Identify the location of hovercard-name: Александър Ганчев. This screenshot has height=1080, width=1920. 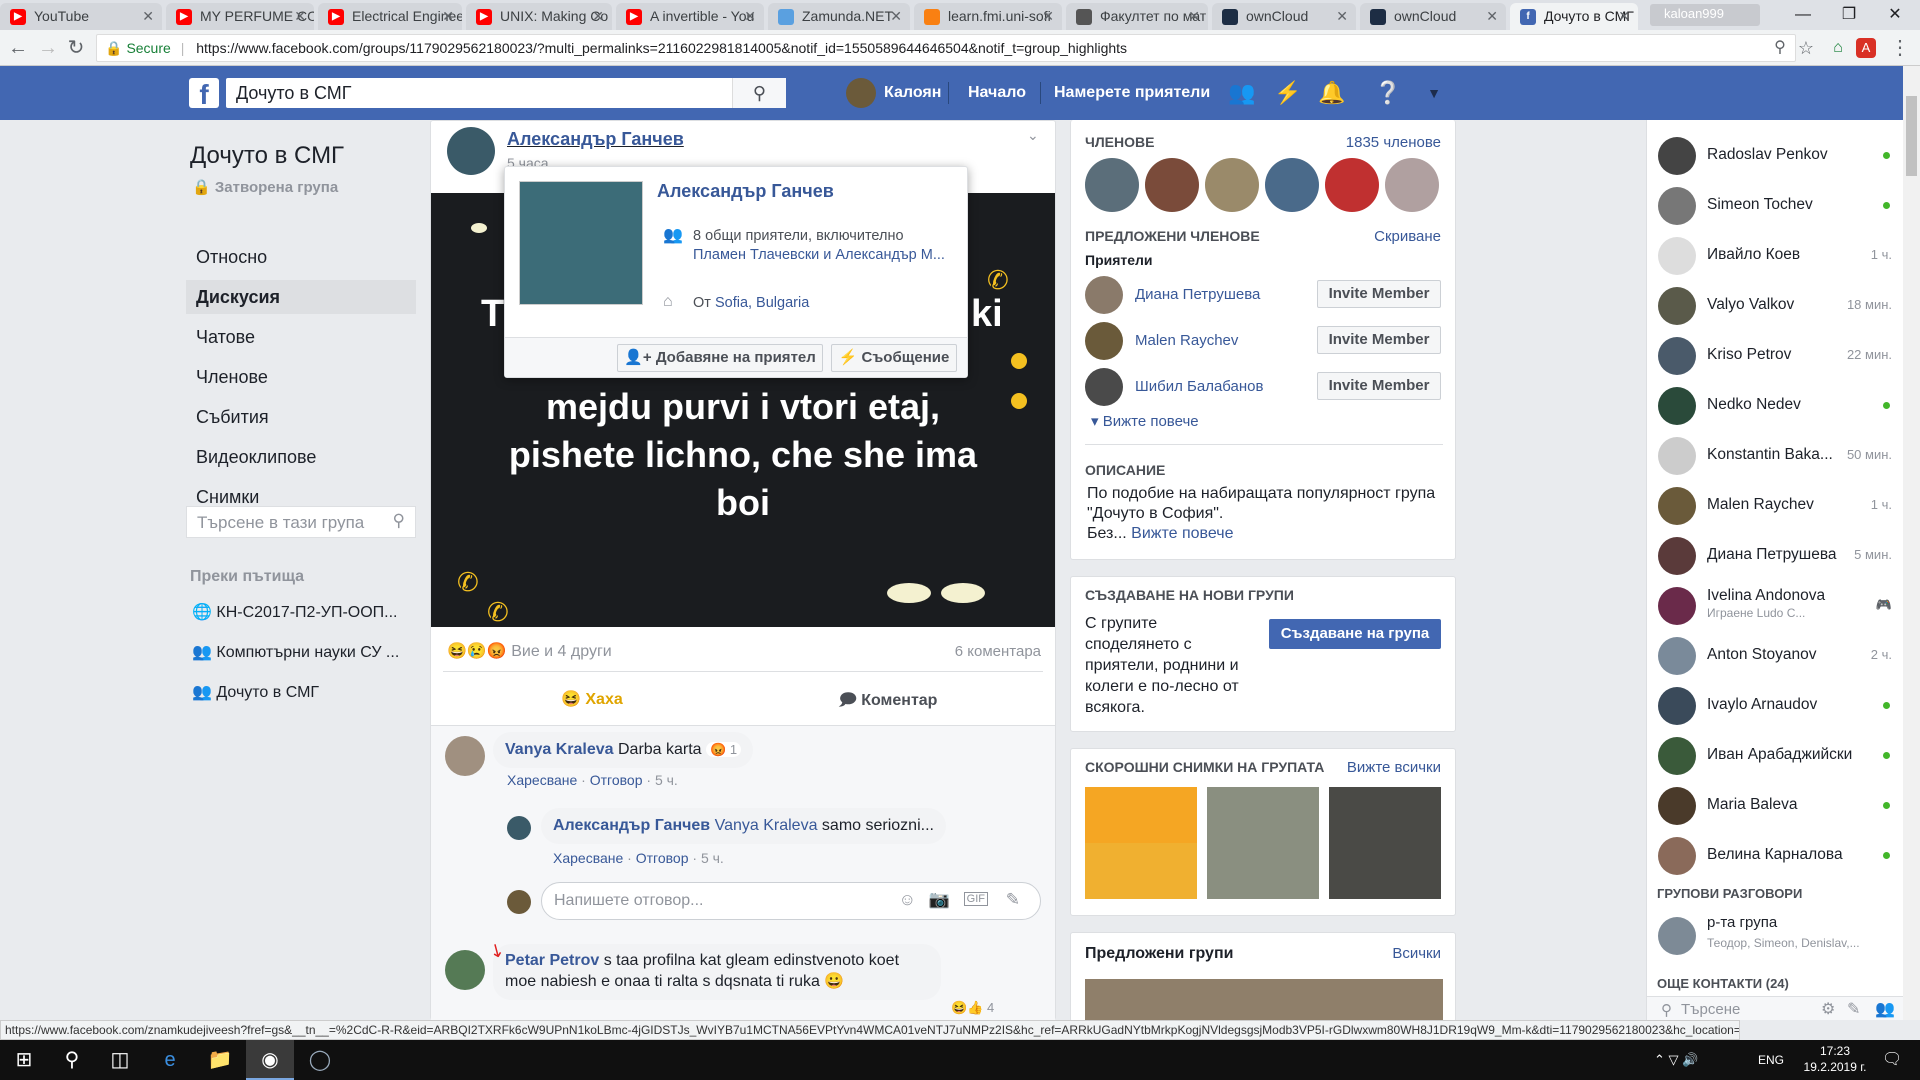
(745, 191).